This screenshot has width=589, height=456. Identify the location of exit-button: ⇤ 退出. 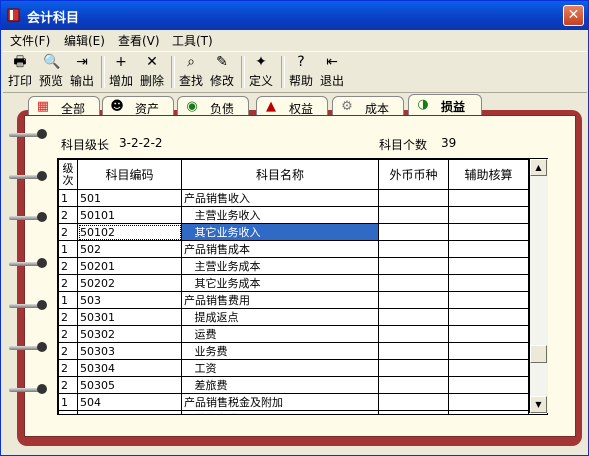
(332, 72).